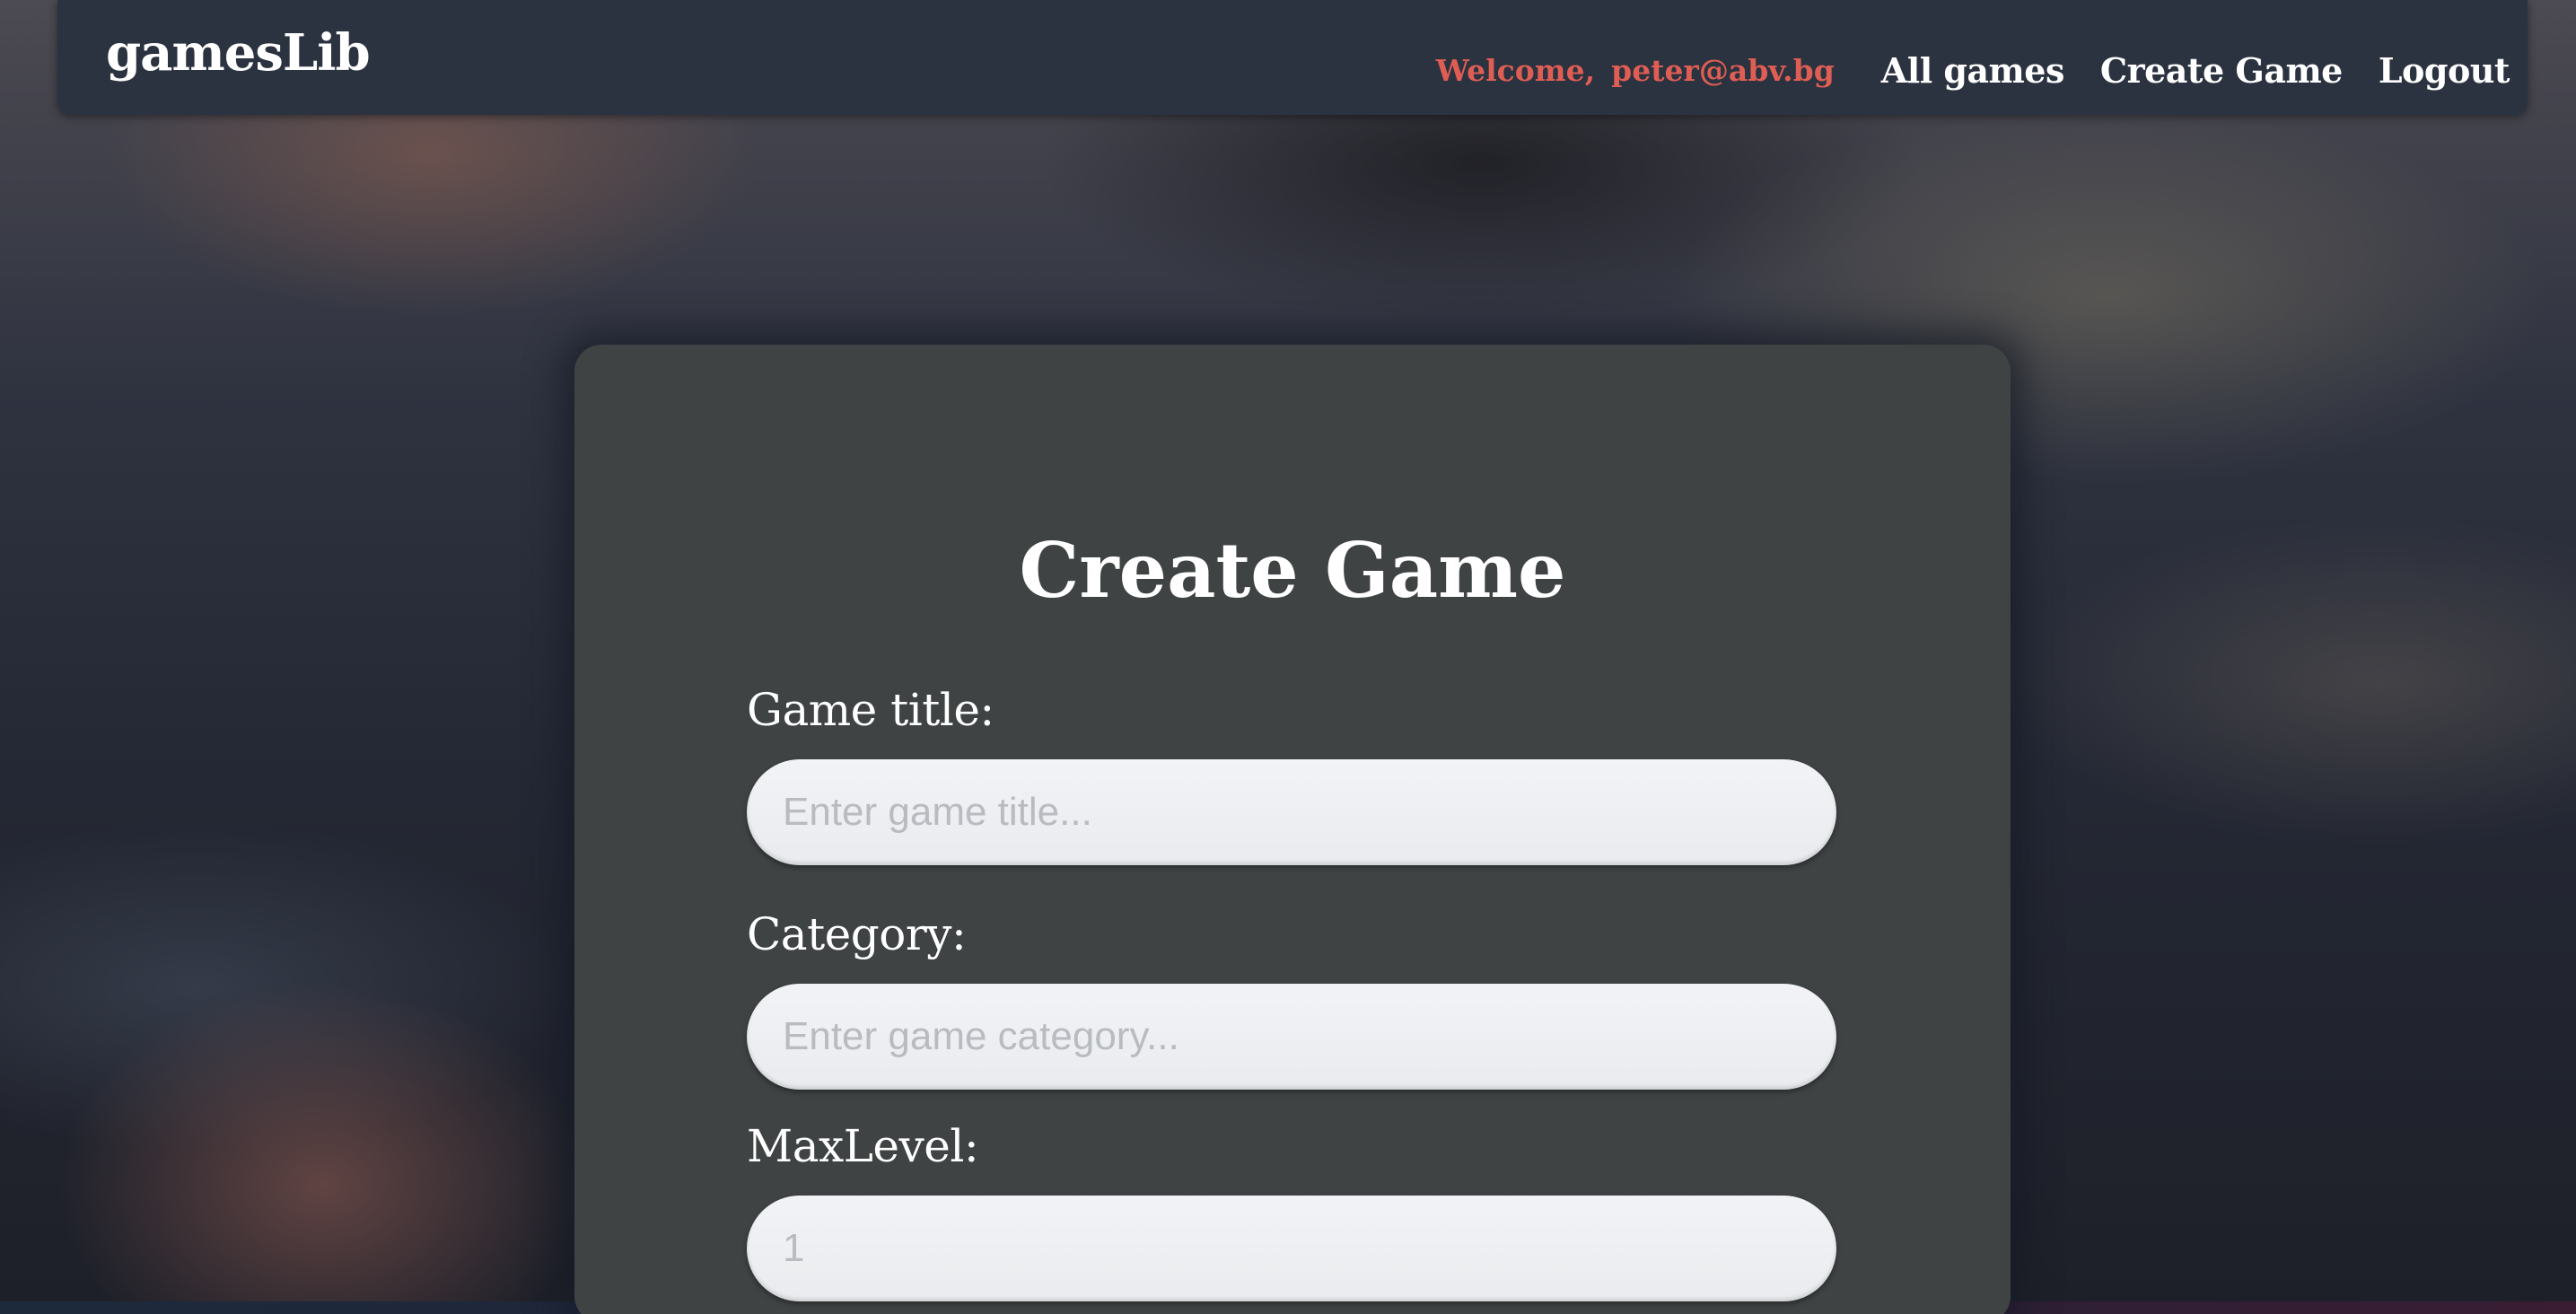 This screenshot has width=2576, height=1314. What do you see at coordinates (2444, 70) in the screenshot?
I see `nav-link-logout: Logout` at bounding box center [2444, 70].